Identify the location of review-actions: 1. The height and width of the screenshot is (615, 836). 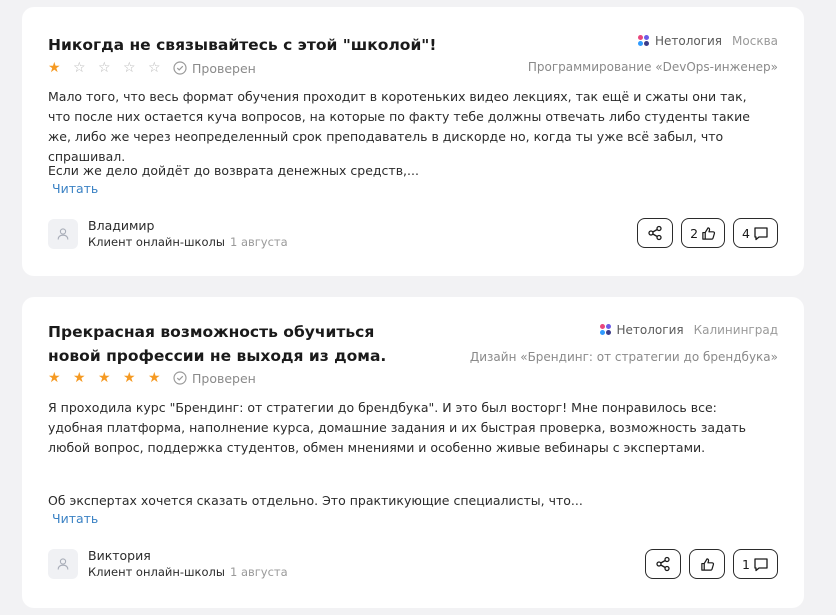
(711, 564).